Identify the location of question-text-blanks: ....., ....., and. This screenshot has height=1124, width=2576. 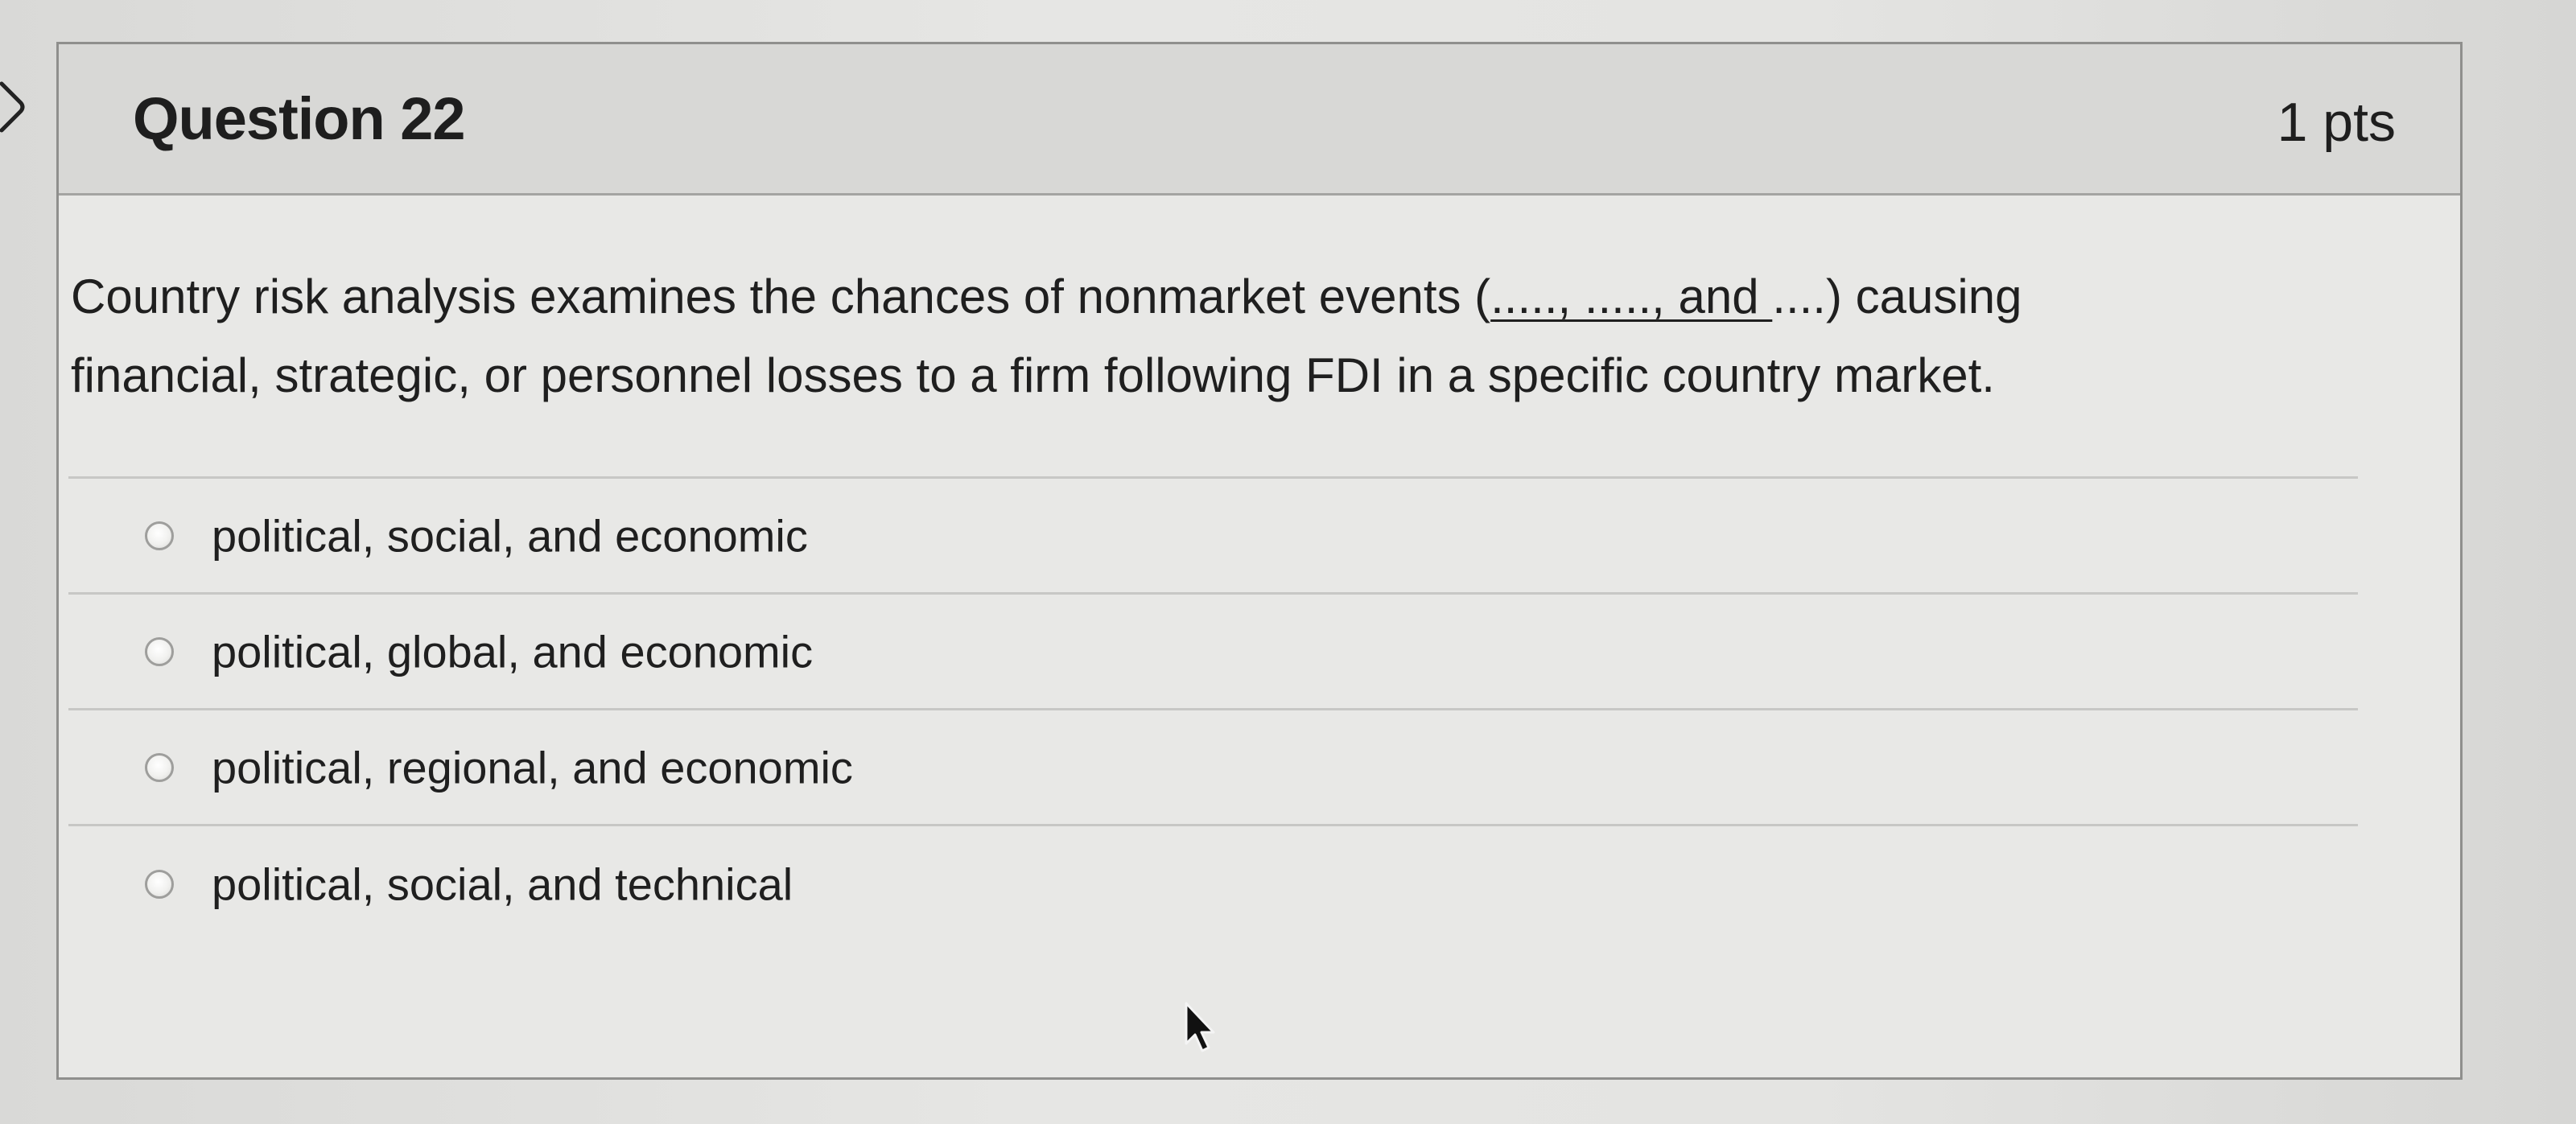
(1631, 296).